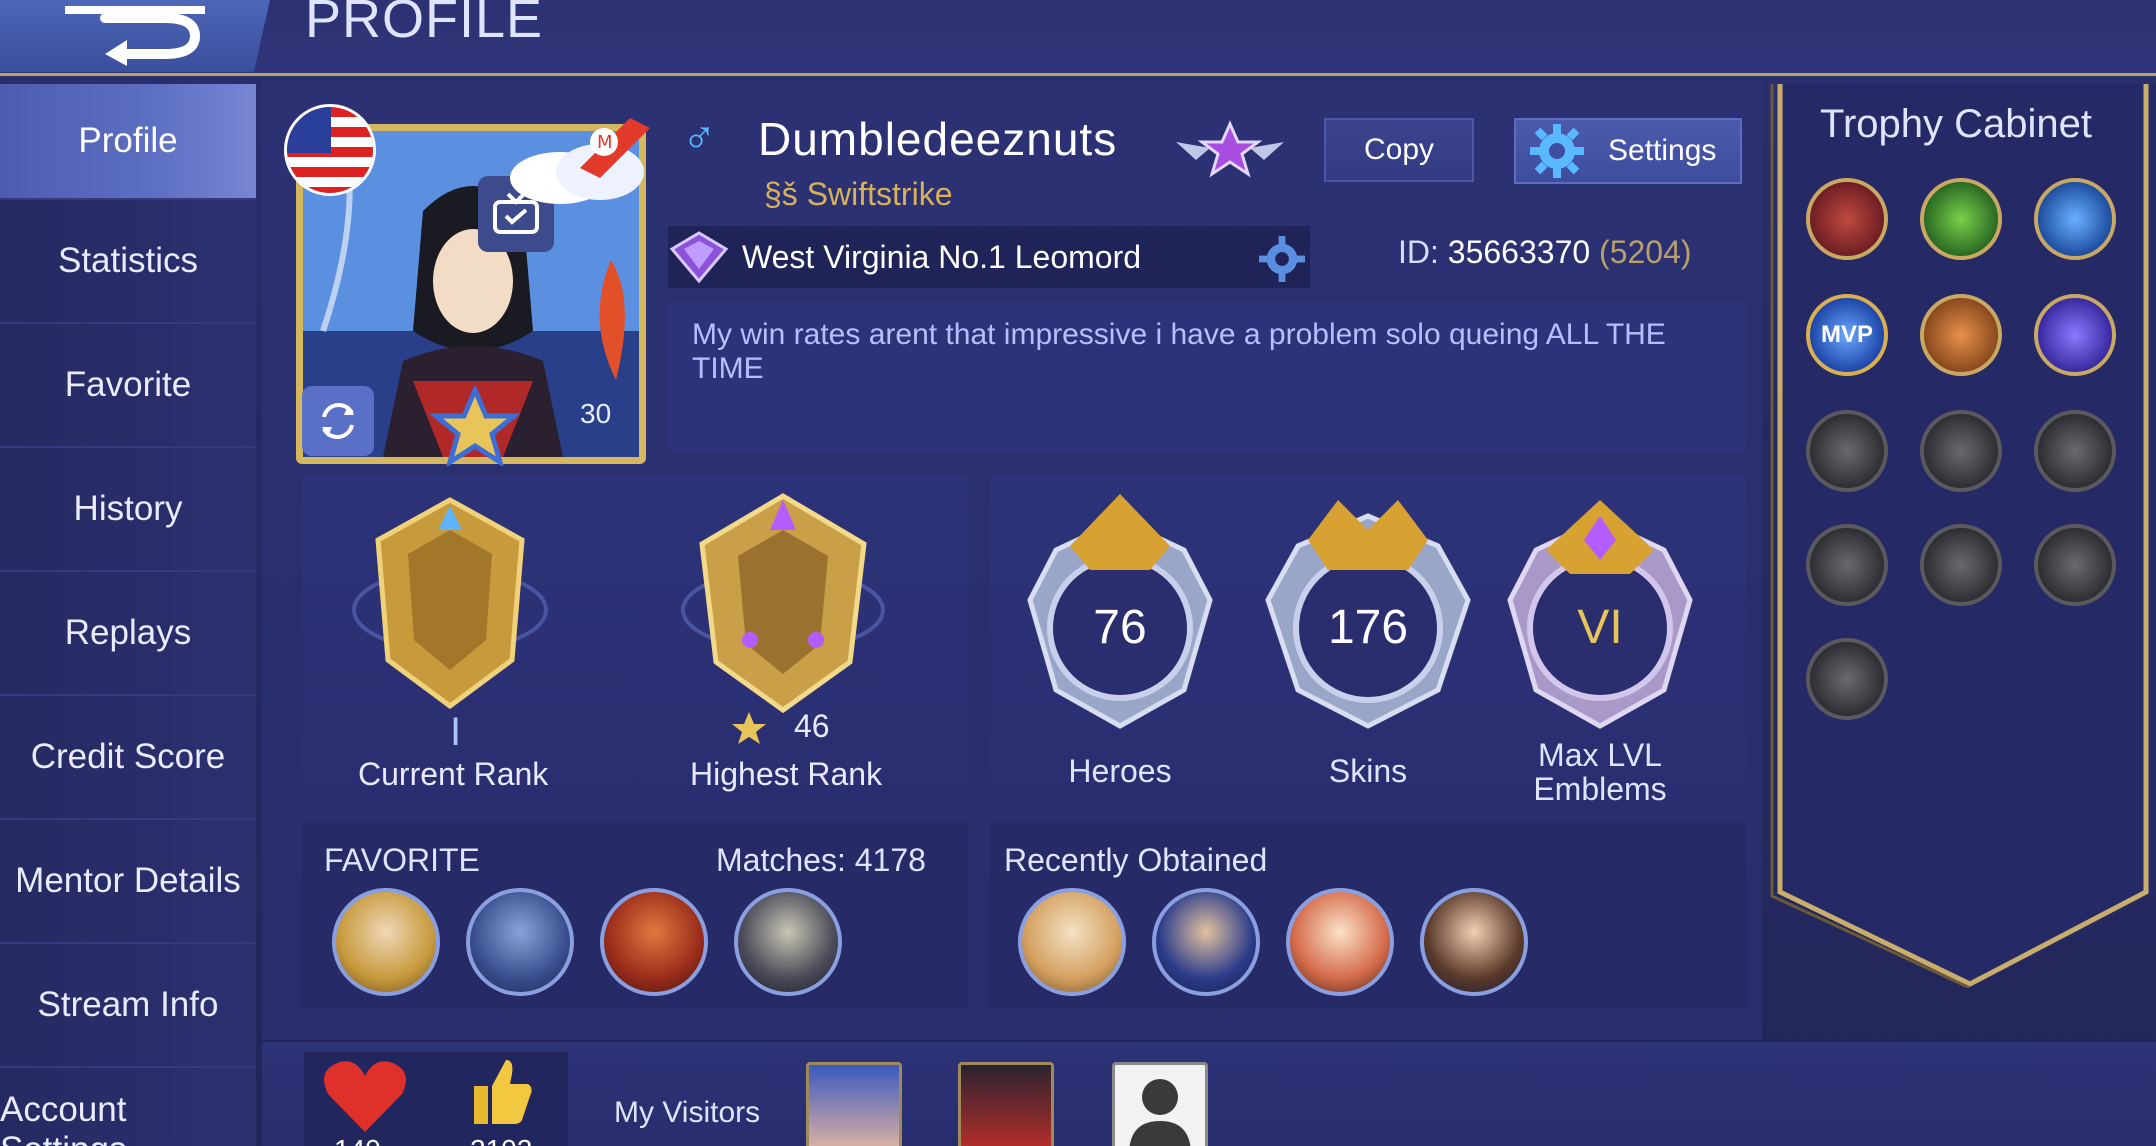  What do you see at coordinates (635, 649) in the screenshot?
I see `rank-panel: I Current Rank 46 Highest Rank` at bounding box center [635, 649].